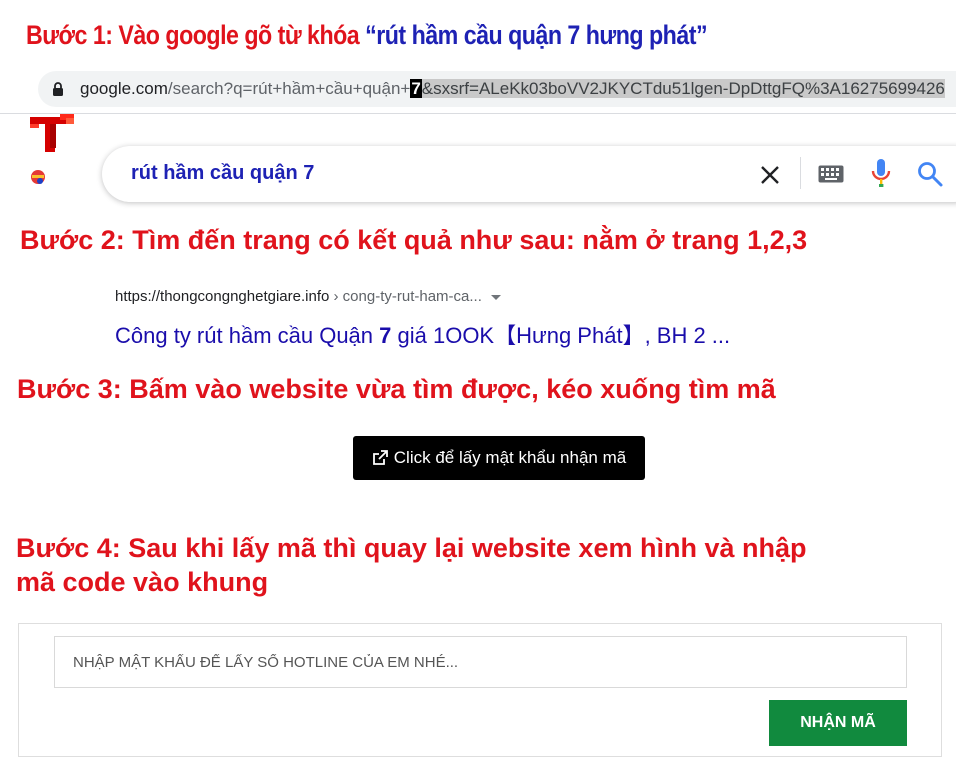 The height and width of the screenshot is (766, 956). Describe the element at coordinates (380, 457) in the screenshot. I see `external-link-icon` at that location.